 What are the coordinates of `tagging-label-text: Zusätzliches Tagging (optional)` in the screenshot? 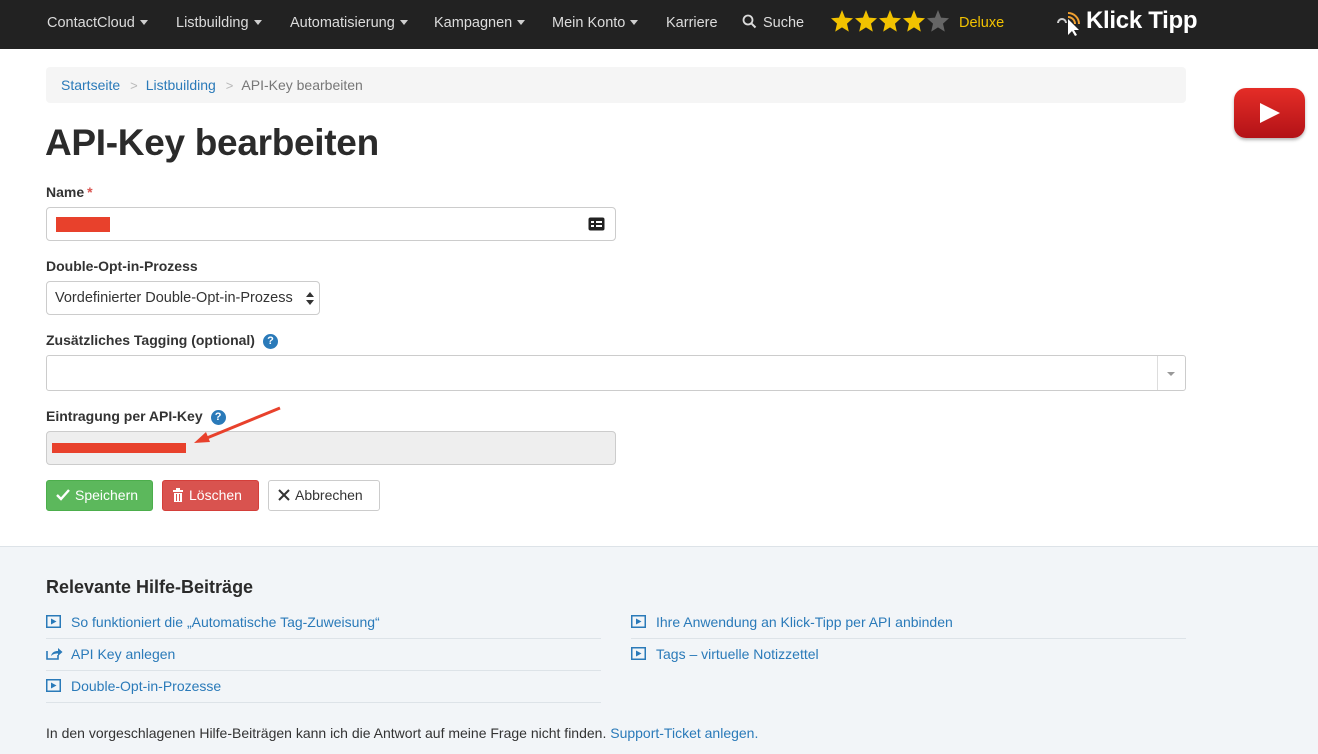 It's located at (150, 340).